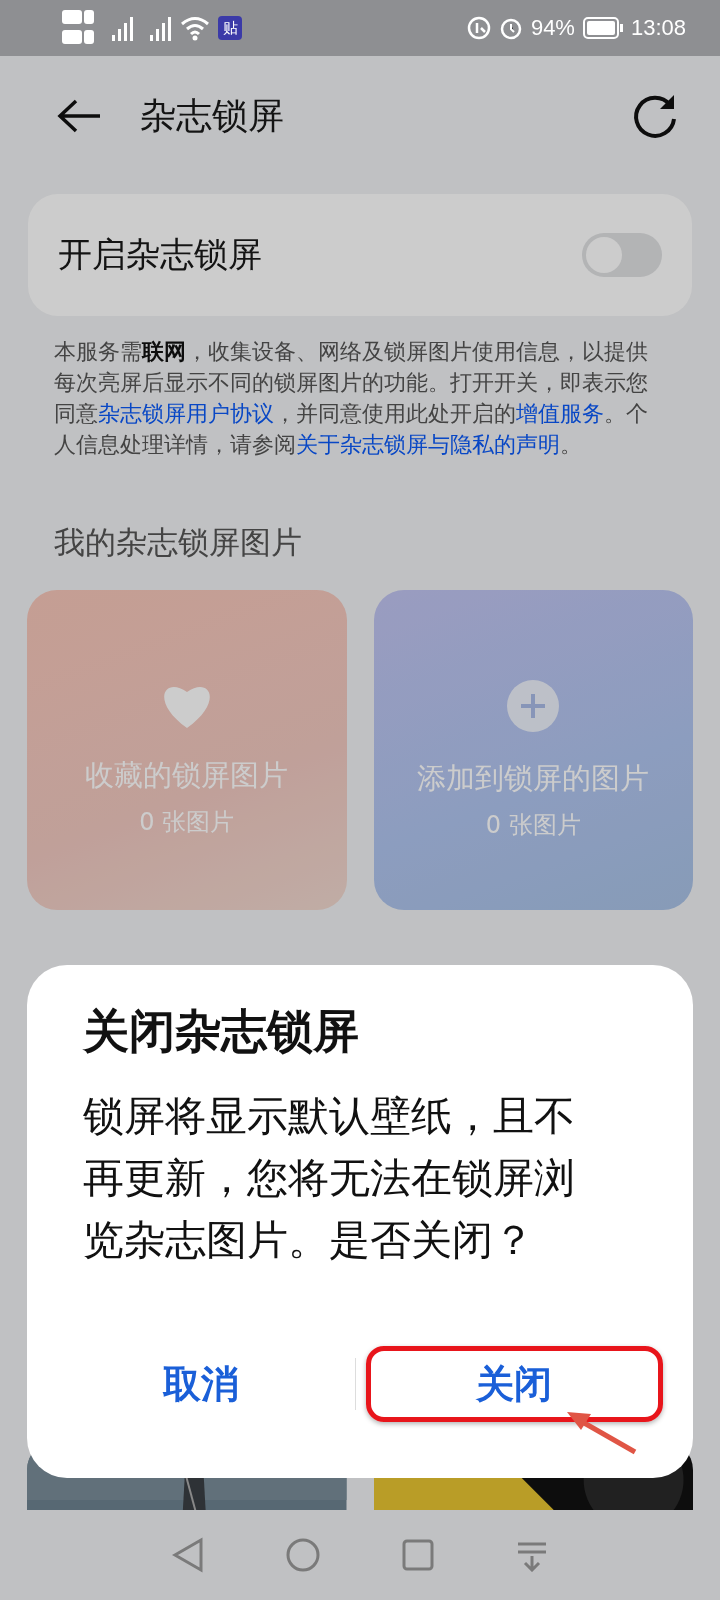  What do you see at coordinates (560, 413) in the screenshot?
I see `notice-link: 增值服务` at bounding box center [560, 413].